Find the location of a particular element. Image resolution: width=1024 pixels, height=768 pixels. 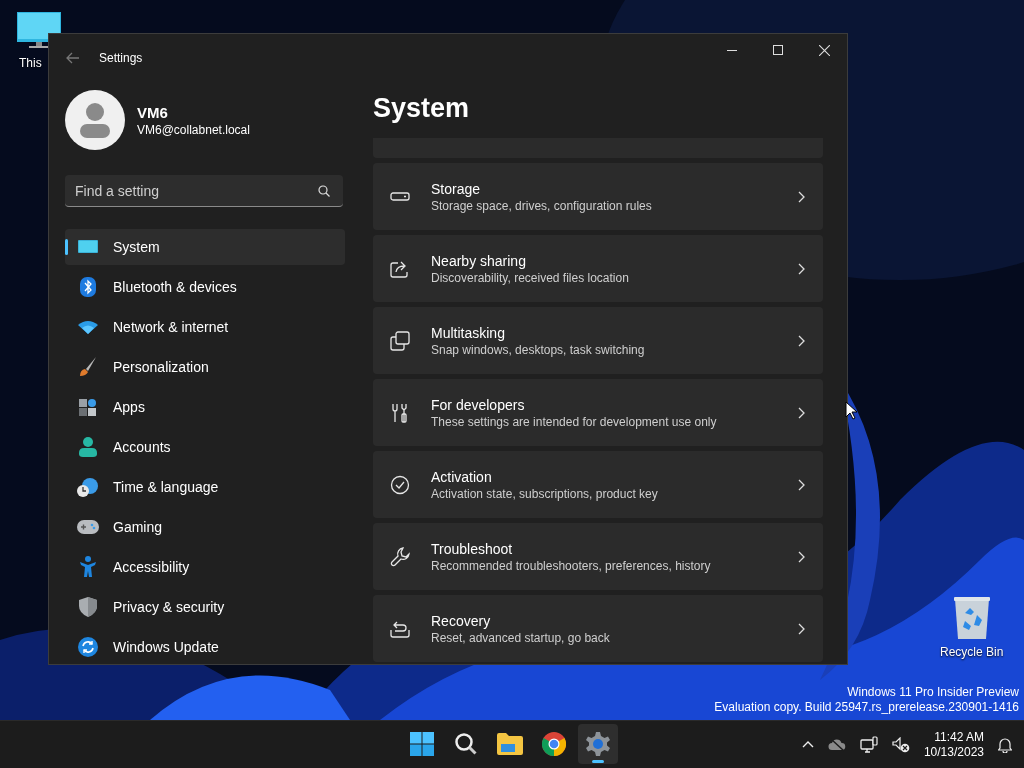

check-circle-icon is located at coordinates (400, 484).